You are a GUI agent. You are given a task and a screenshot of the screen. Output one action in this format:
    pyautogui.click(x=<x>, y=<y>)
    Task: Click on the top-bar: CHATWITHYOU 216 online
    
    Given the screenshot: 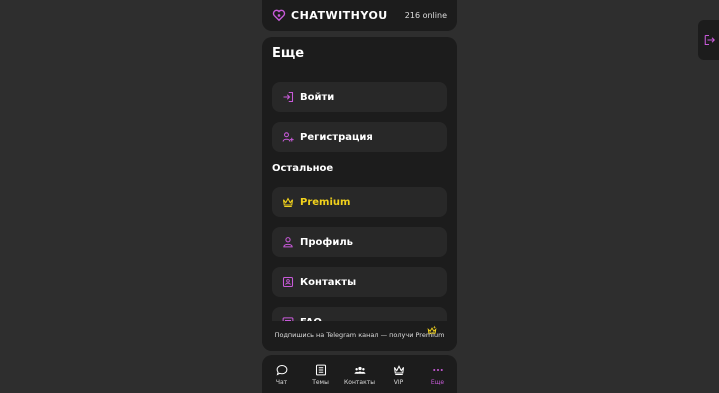 What is the action you would take?
    pyautogui.click(x=359, y=15)
    